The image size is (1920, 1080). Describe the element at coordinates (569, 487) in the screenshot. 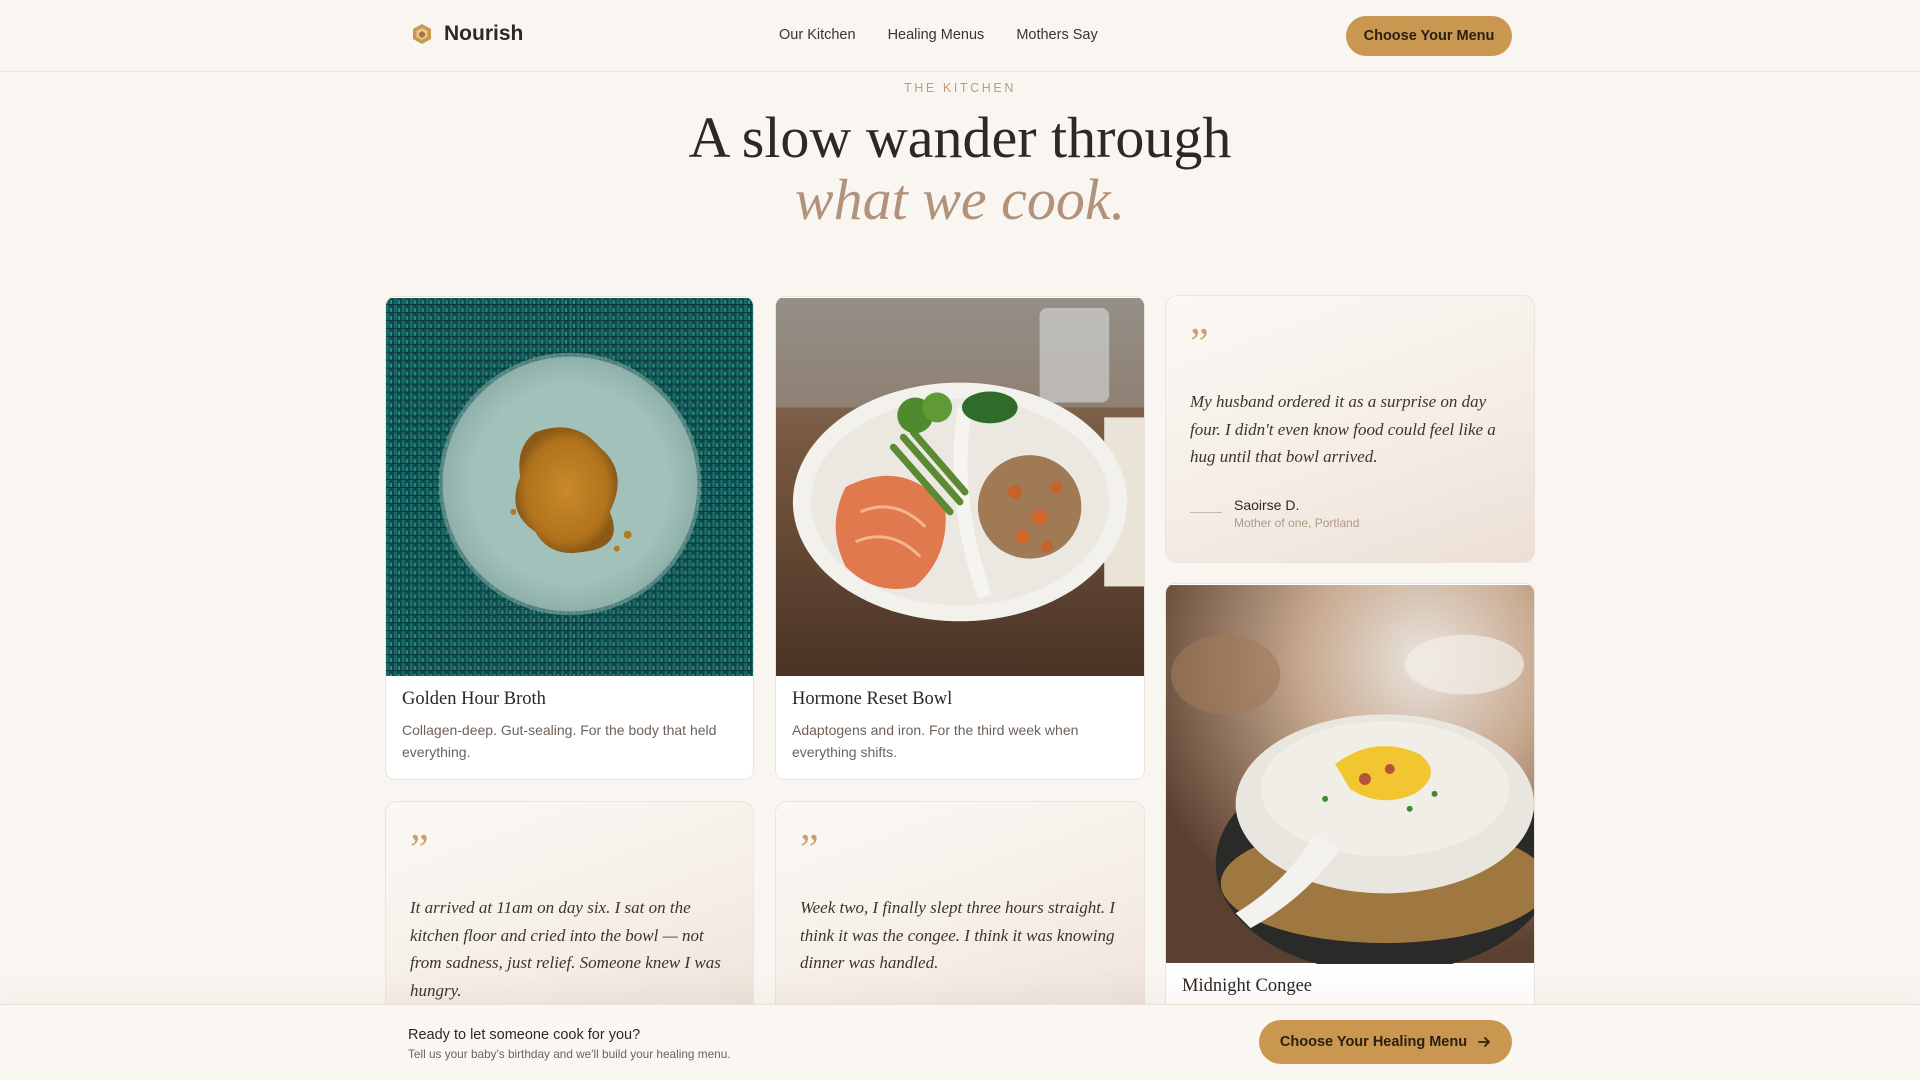

I see `dish-image-broth` at that location.